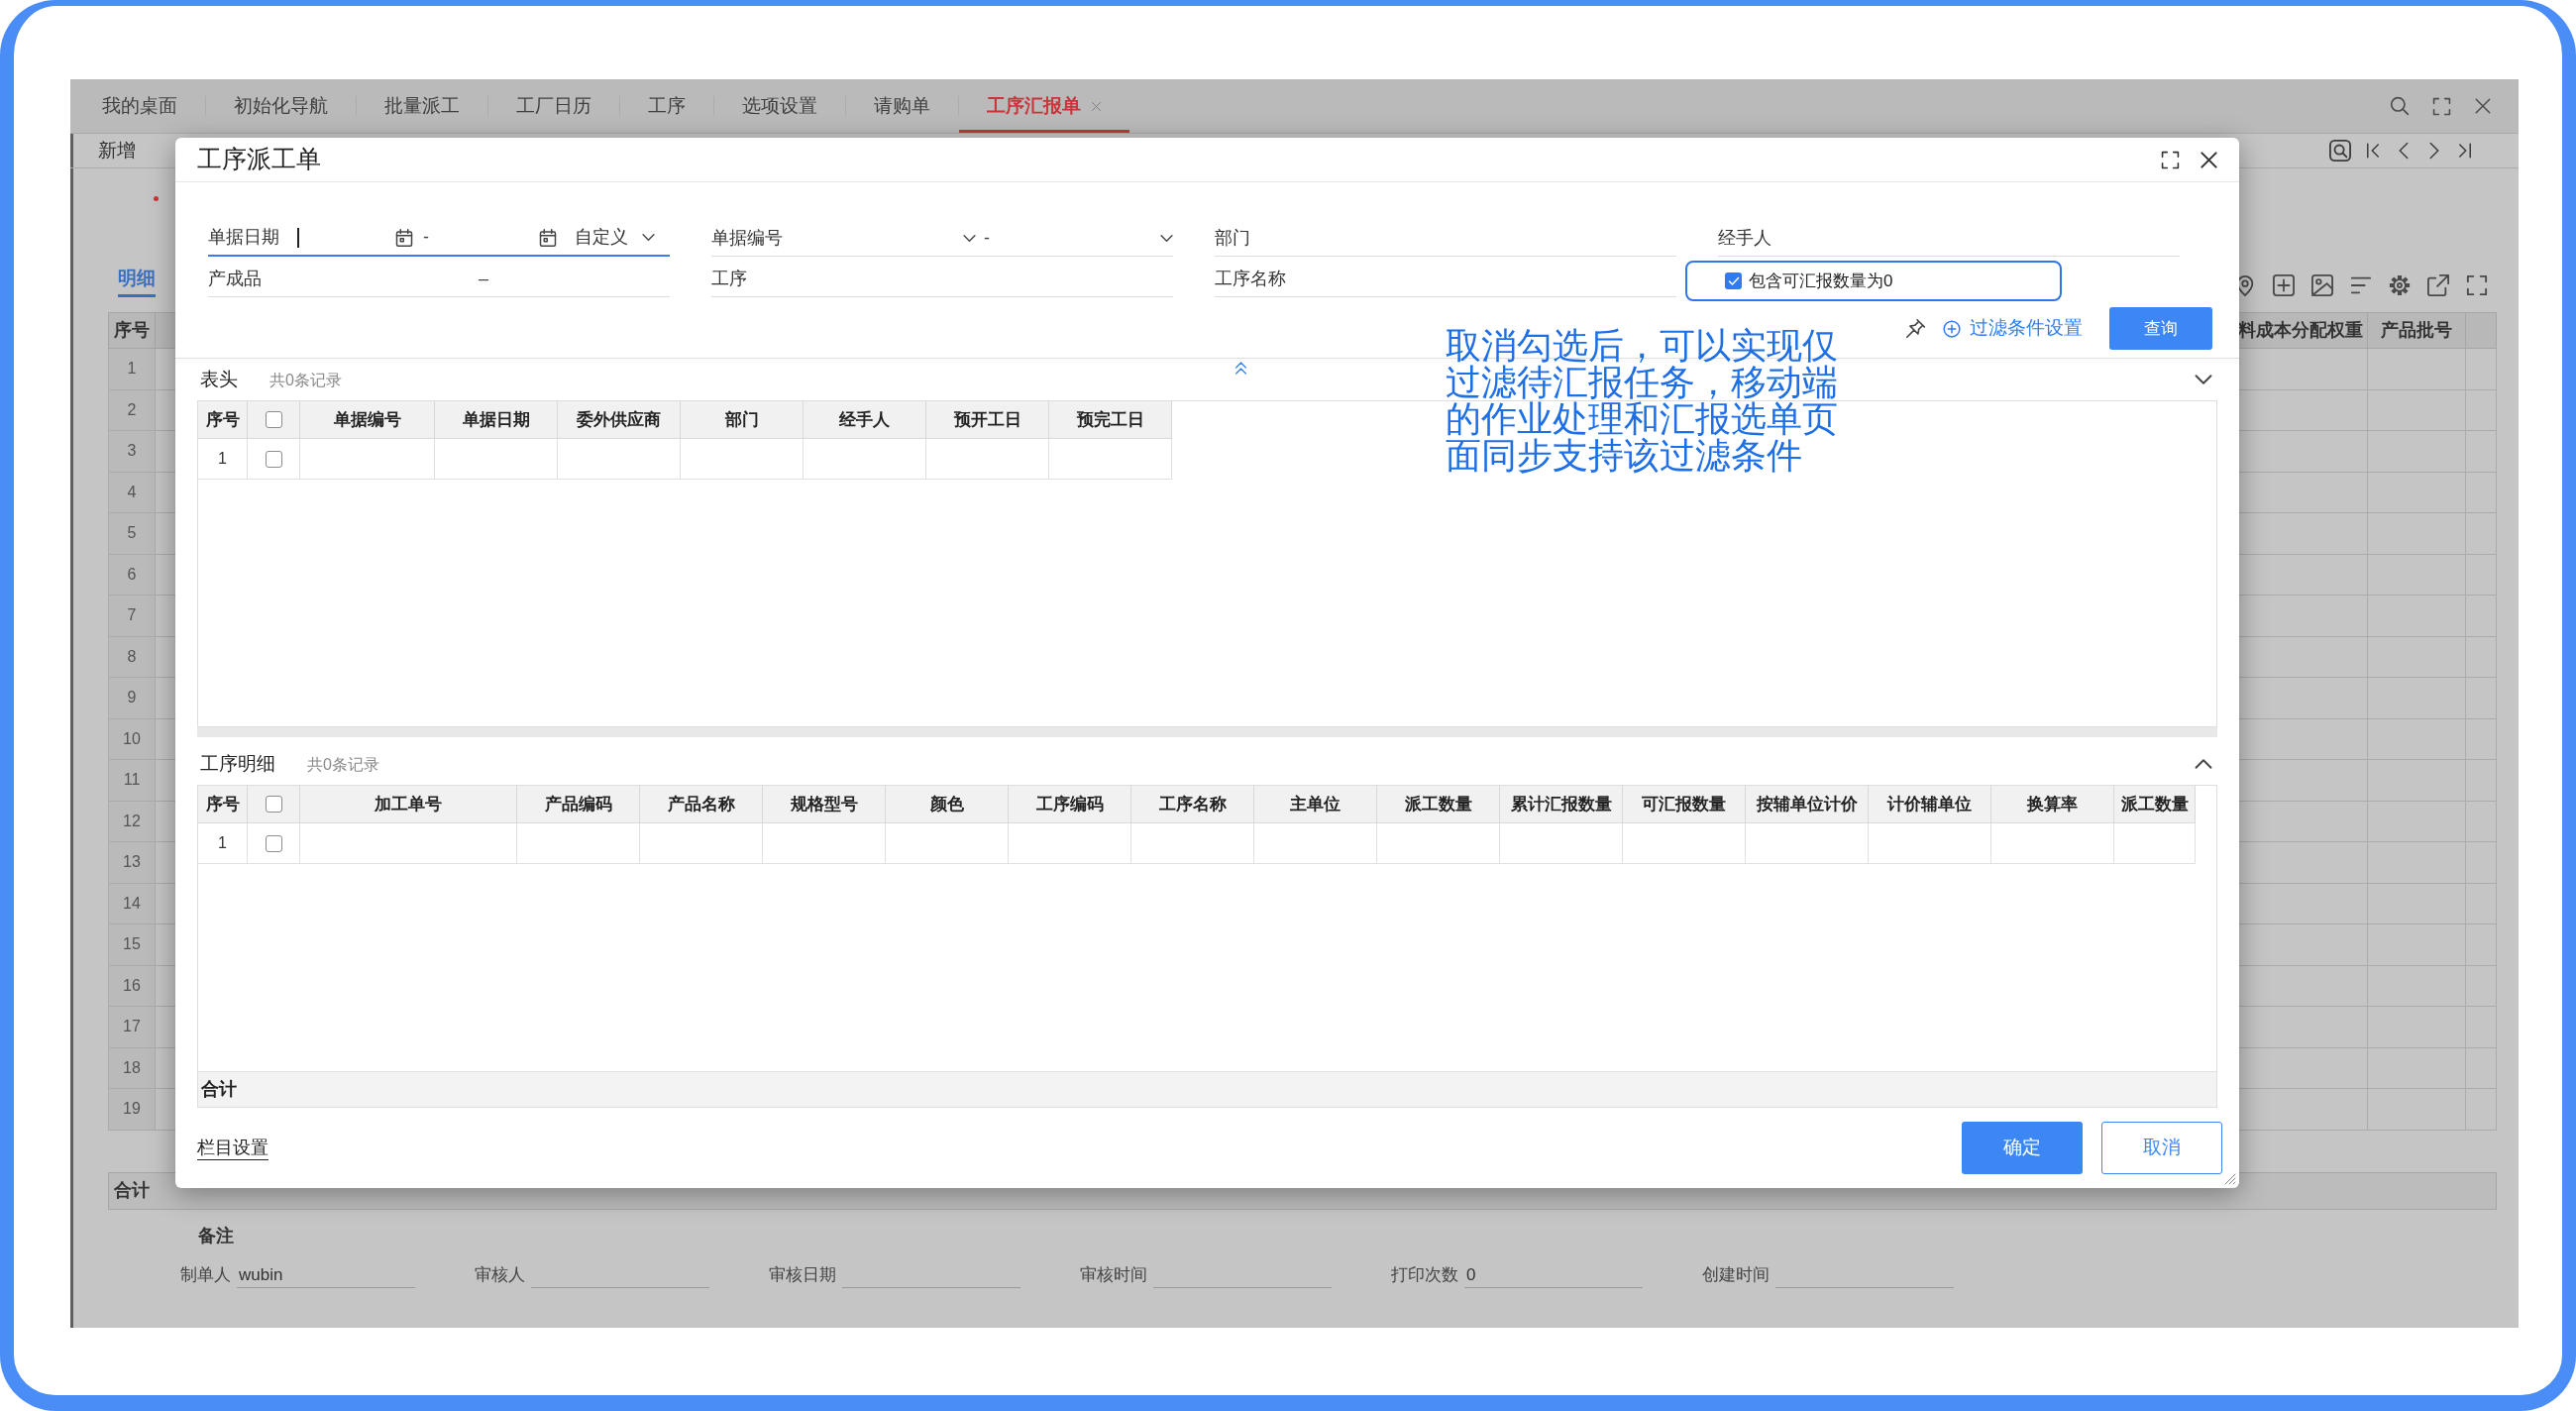 The image size is (2576, 1411). Describe the element at coordinates (1930, 804) in the screenshot. I see `column-header: 计价辅单位` at that location.